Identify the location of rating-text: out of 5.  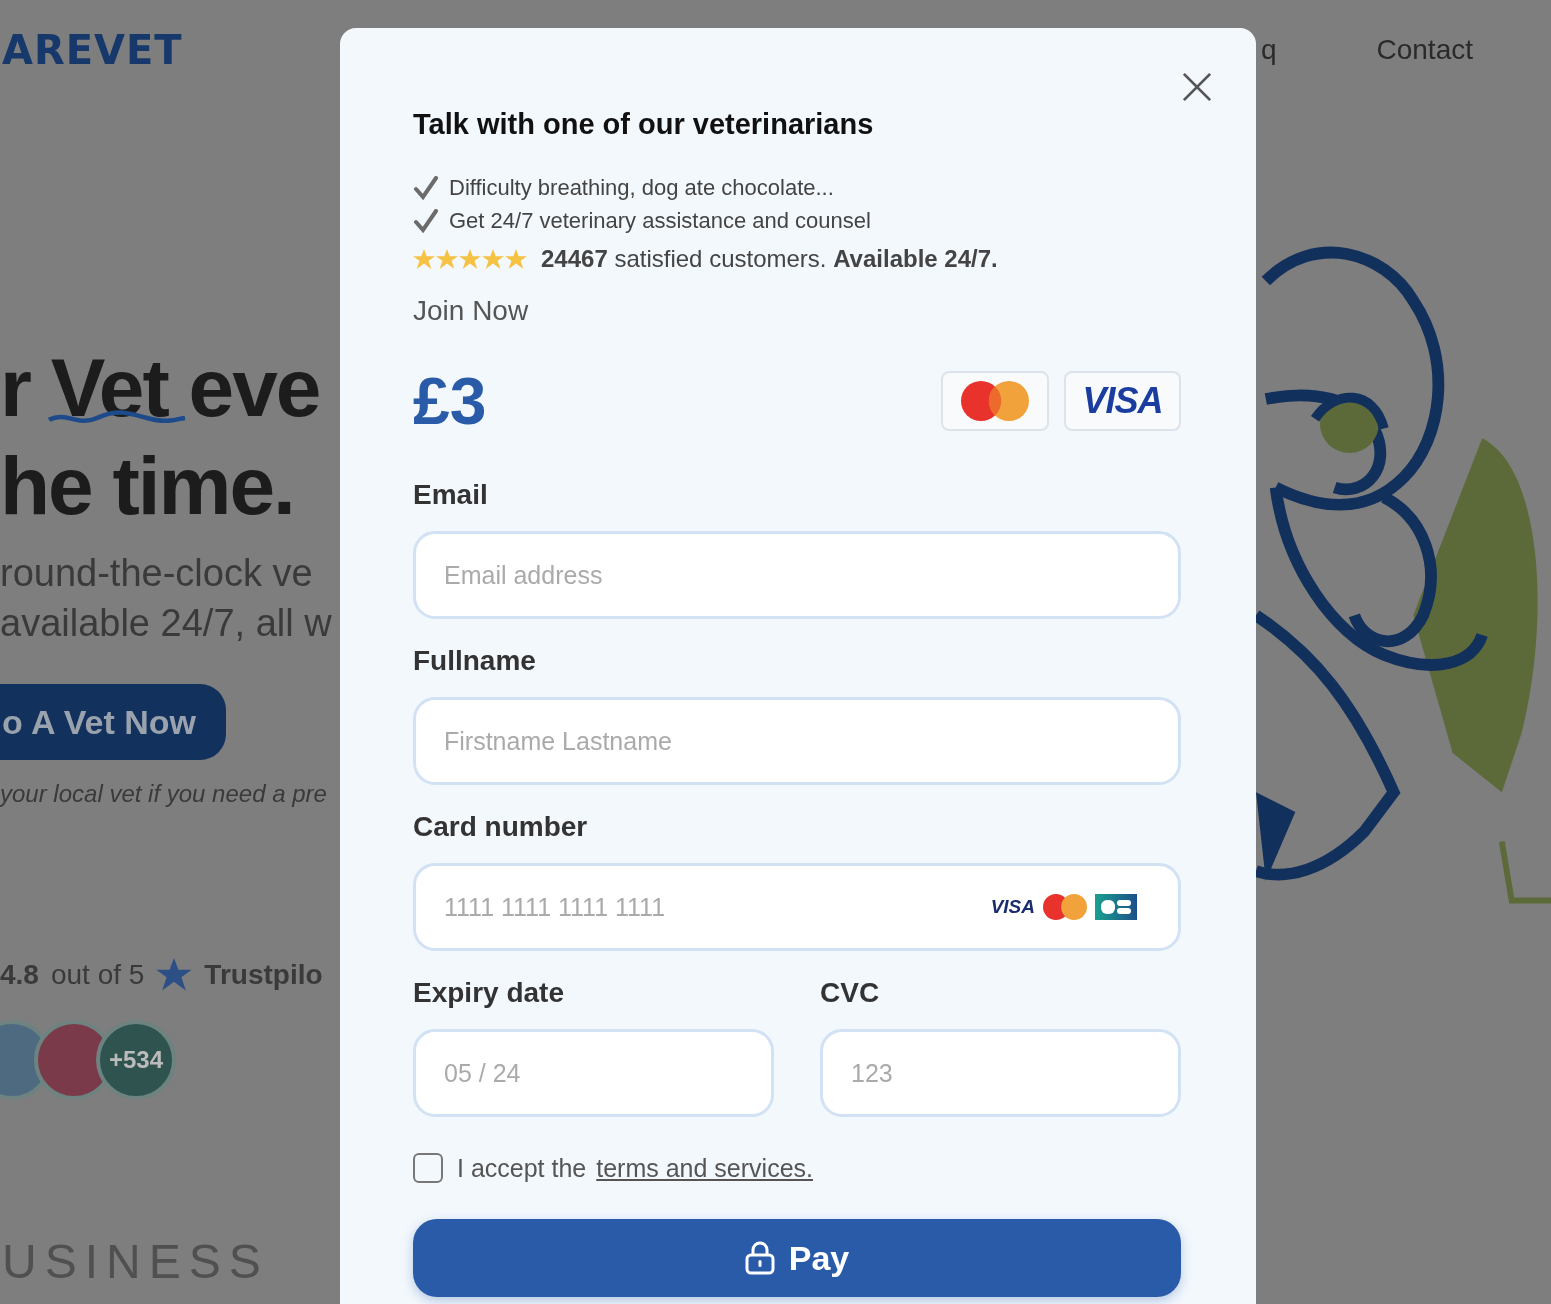
(97, 975).